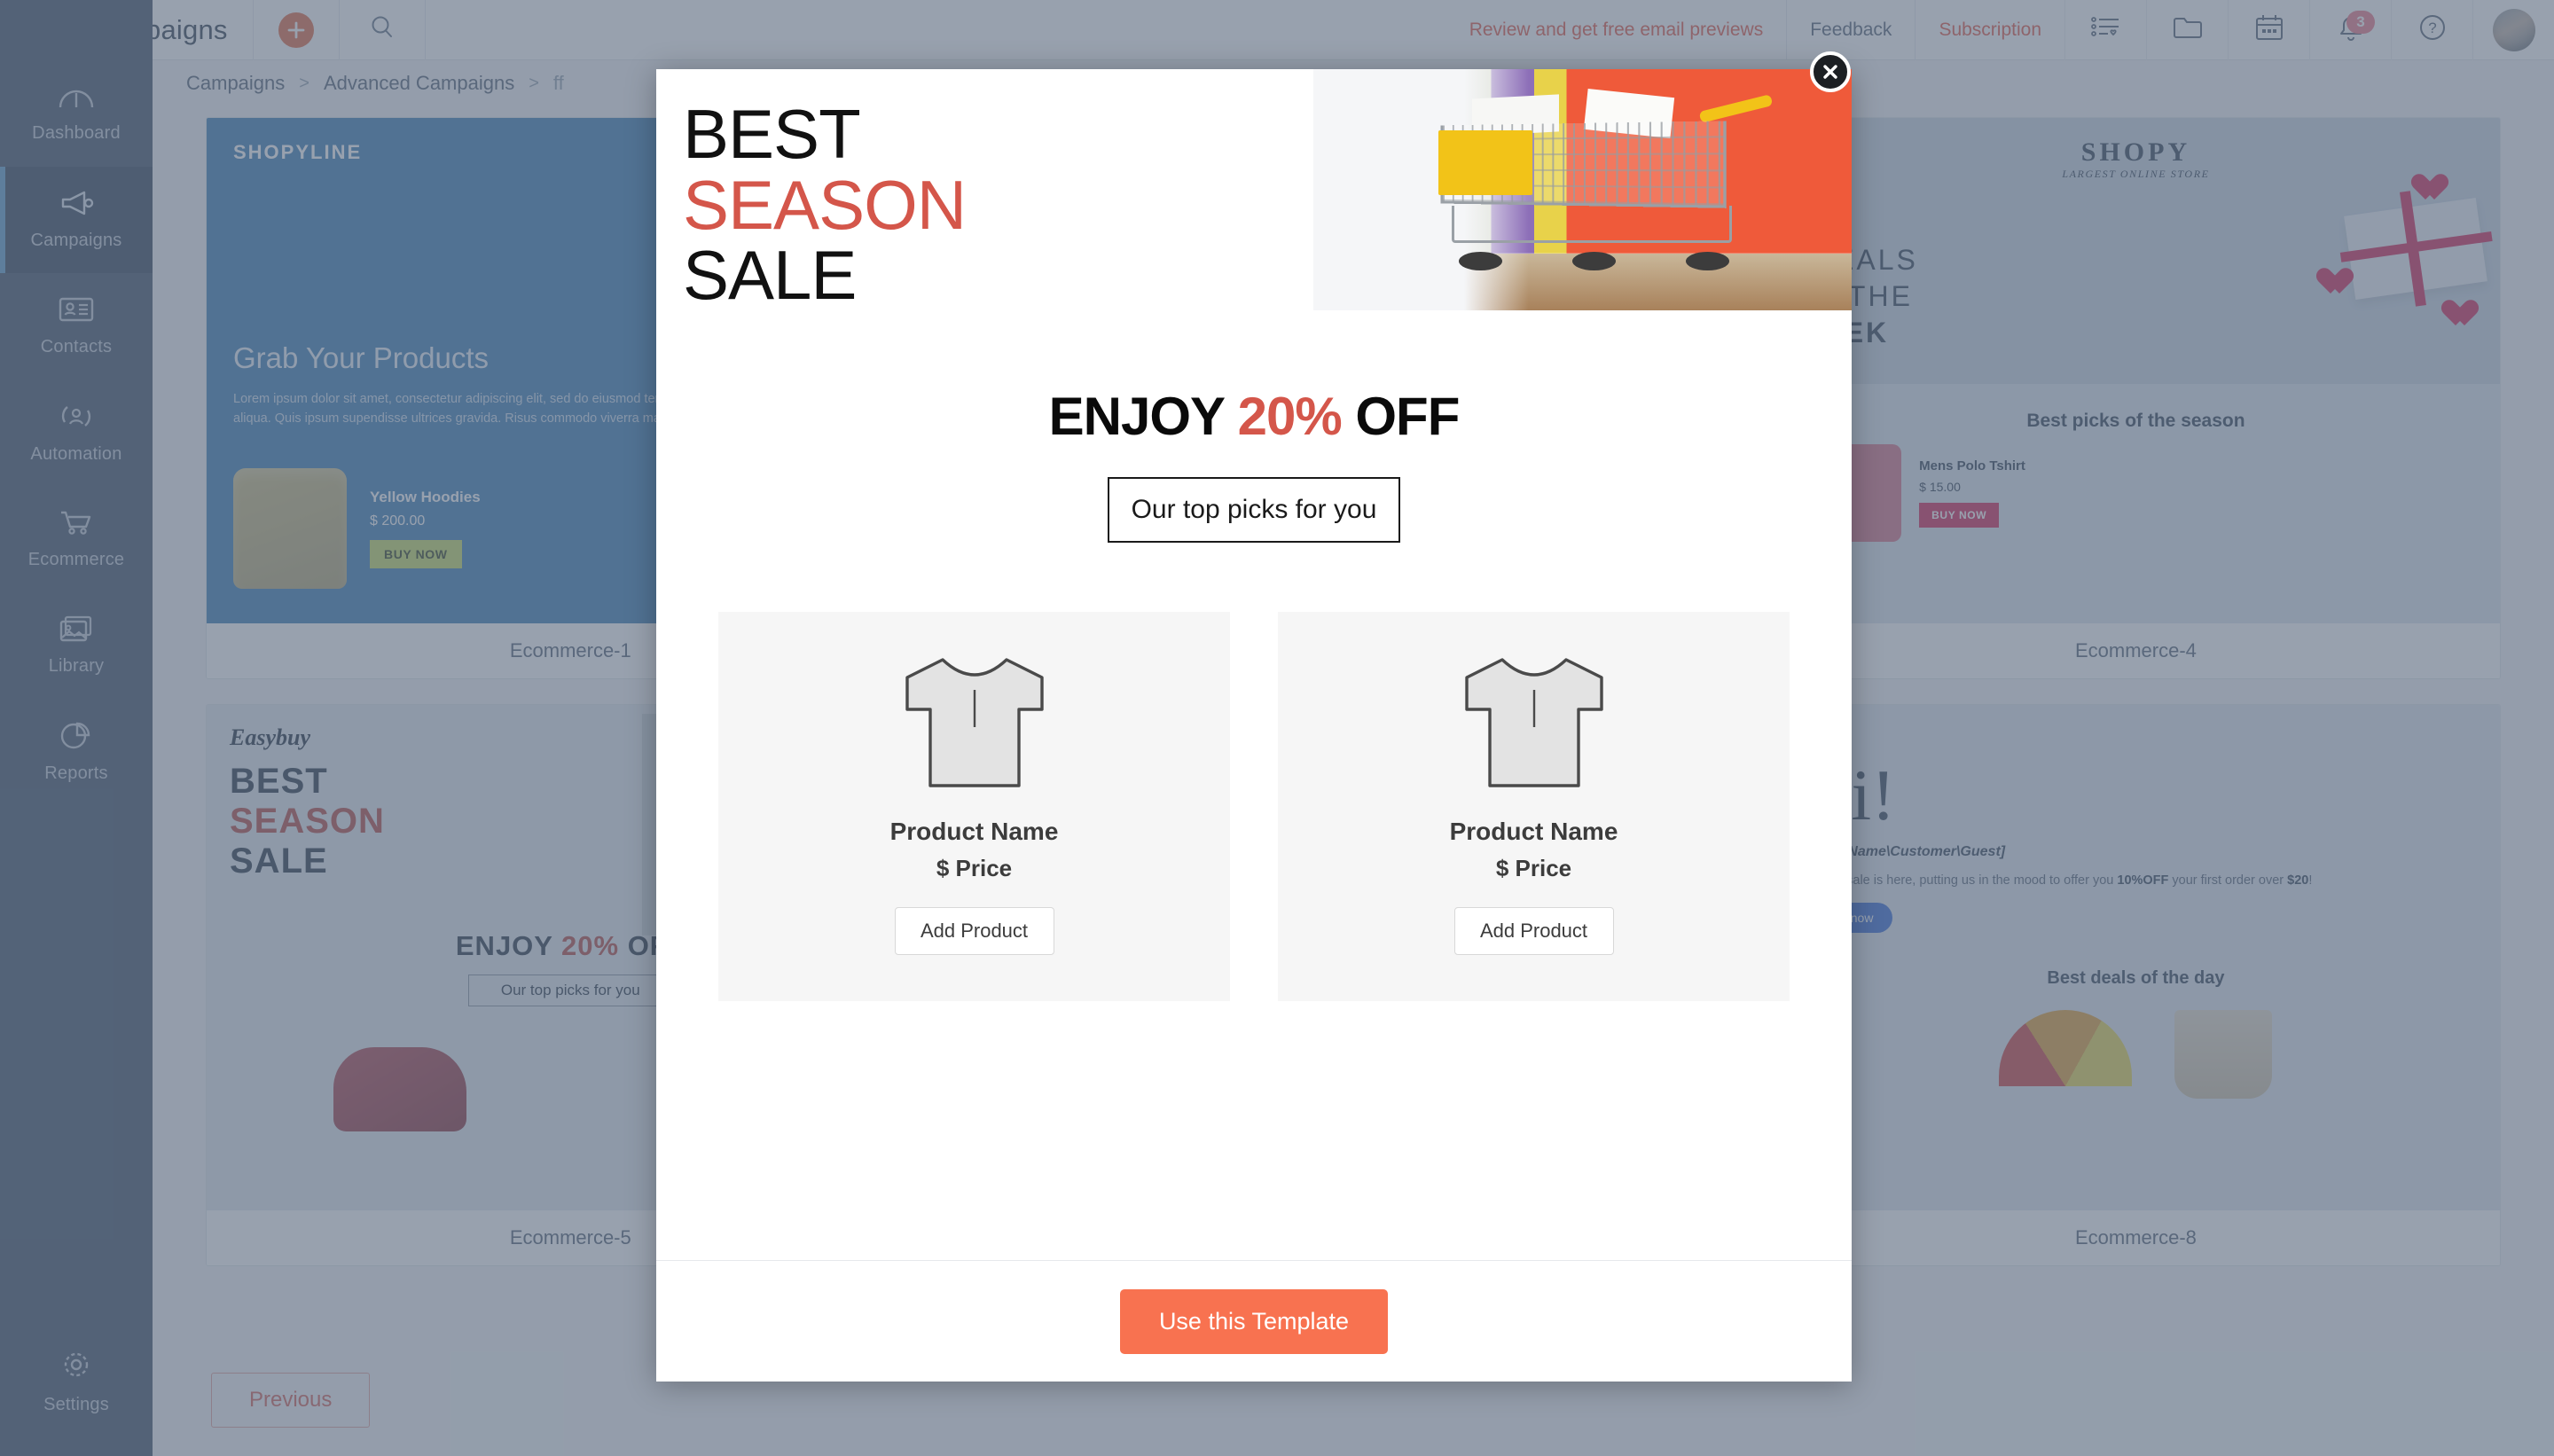 The image size is (2554, 1456). Describe the element at coordinates (1602, 179) in the screenshot. I see `cart-illustration` at that location.